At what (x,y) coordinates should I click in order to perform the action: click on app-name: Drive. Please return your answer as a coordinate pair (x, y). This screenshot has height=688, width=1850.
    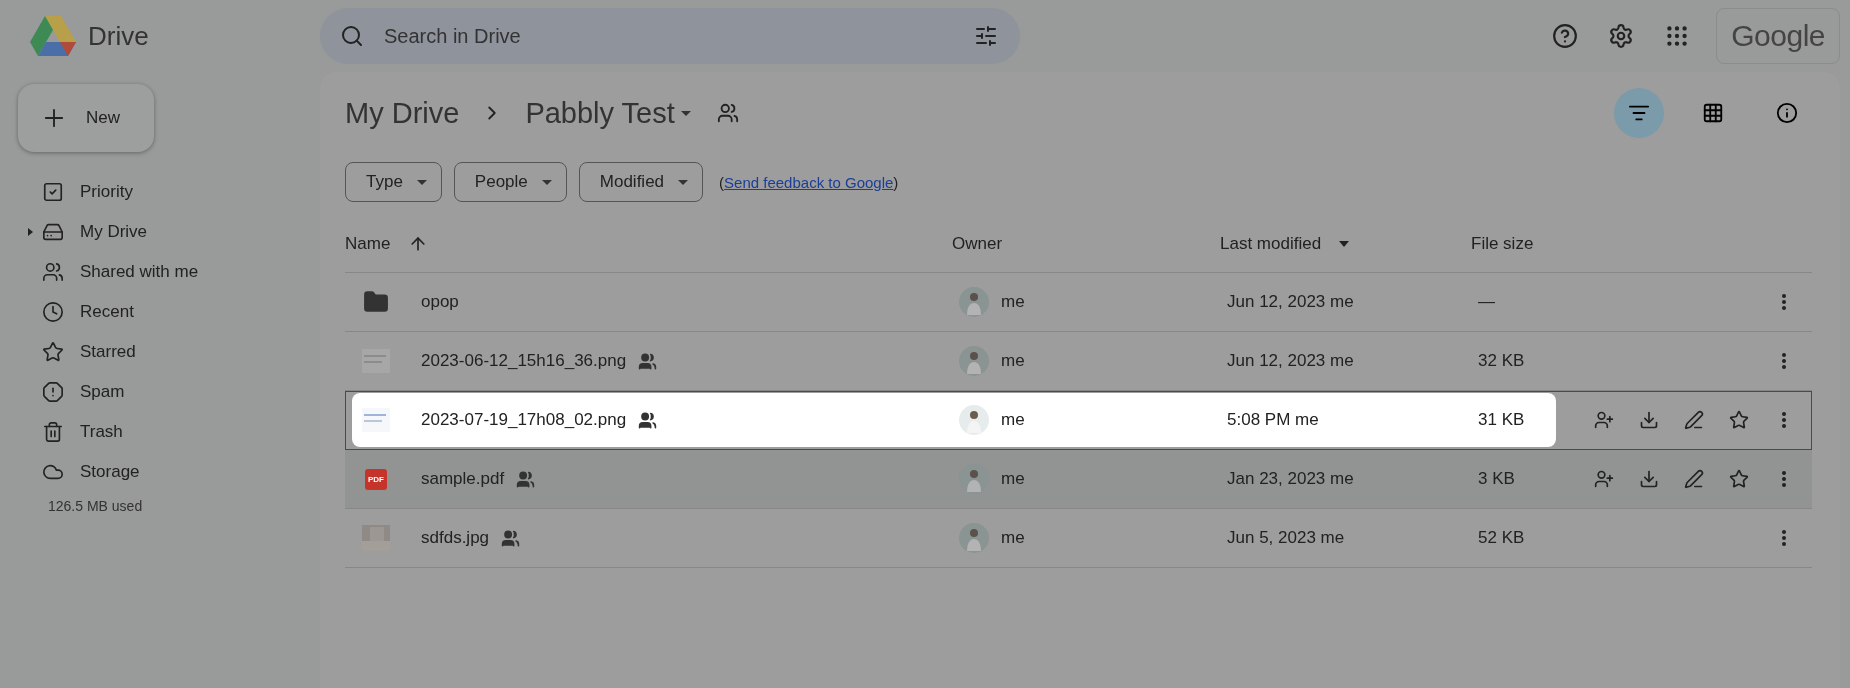
    Looking at the image, I should click on (118, 36).